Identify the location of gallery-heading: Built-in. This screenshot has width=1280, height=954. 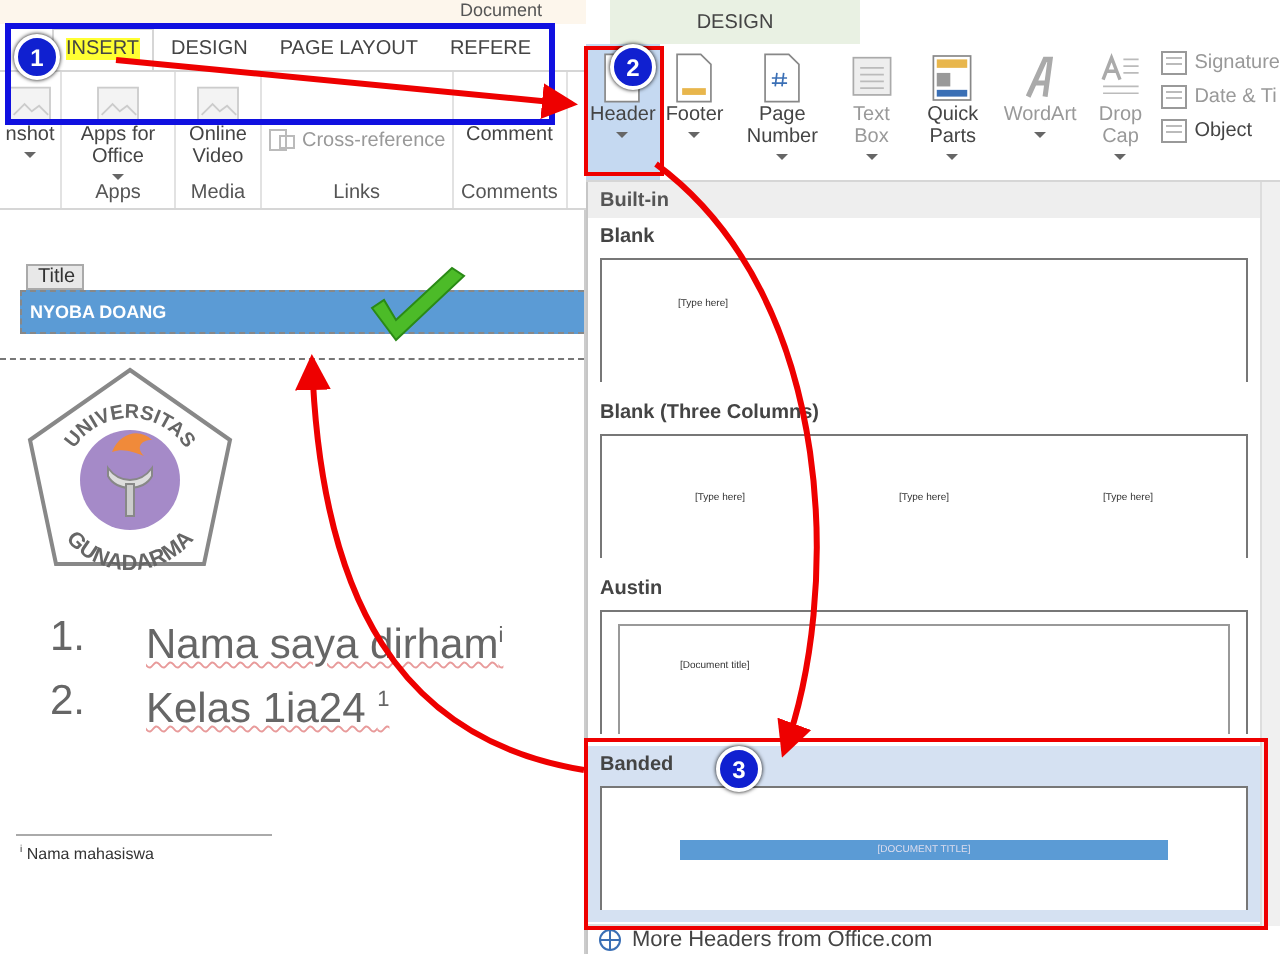
(924, 200).